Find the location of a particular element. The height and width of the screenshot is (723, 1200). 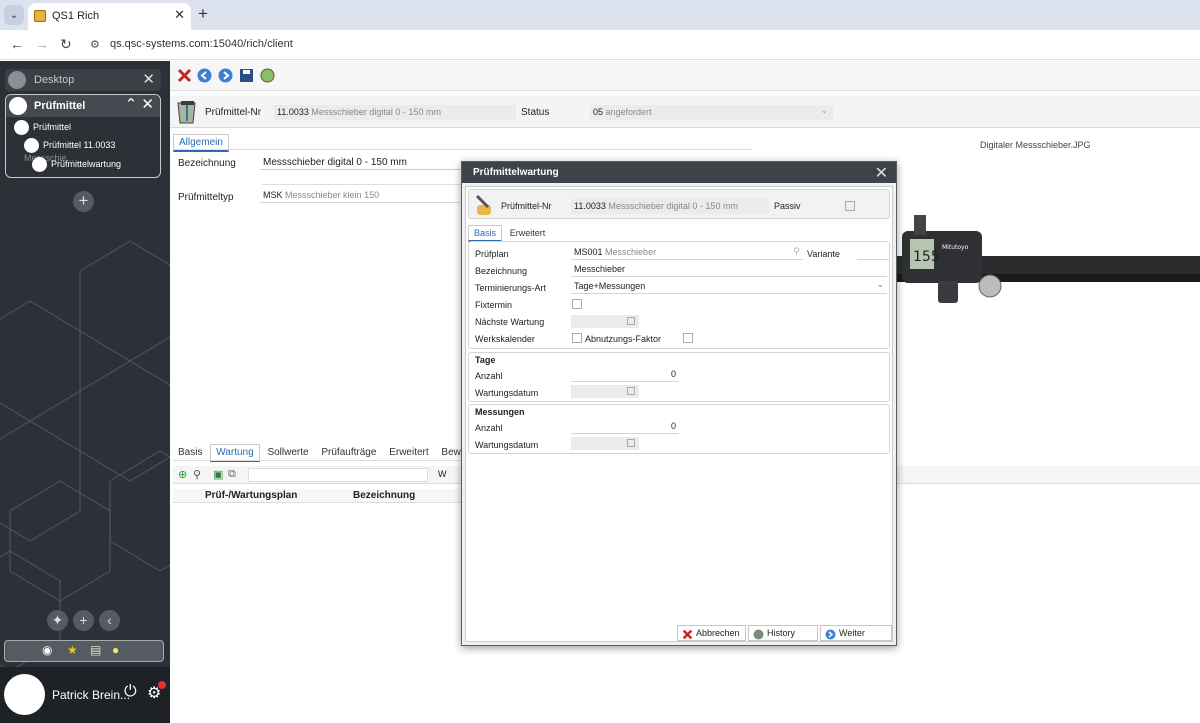

collapse-close-icons: ⌃ ✕ is located at coordinates (139, 104).